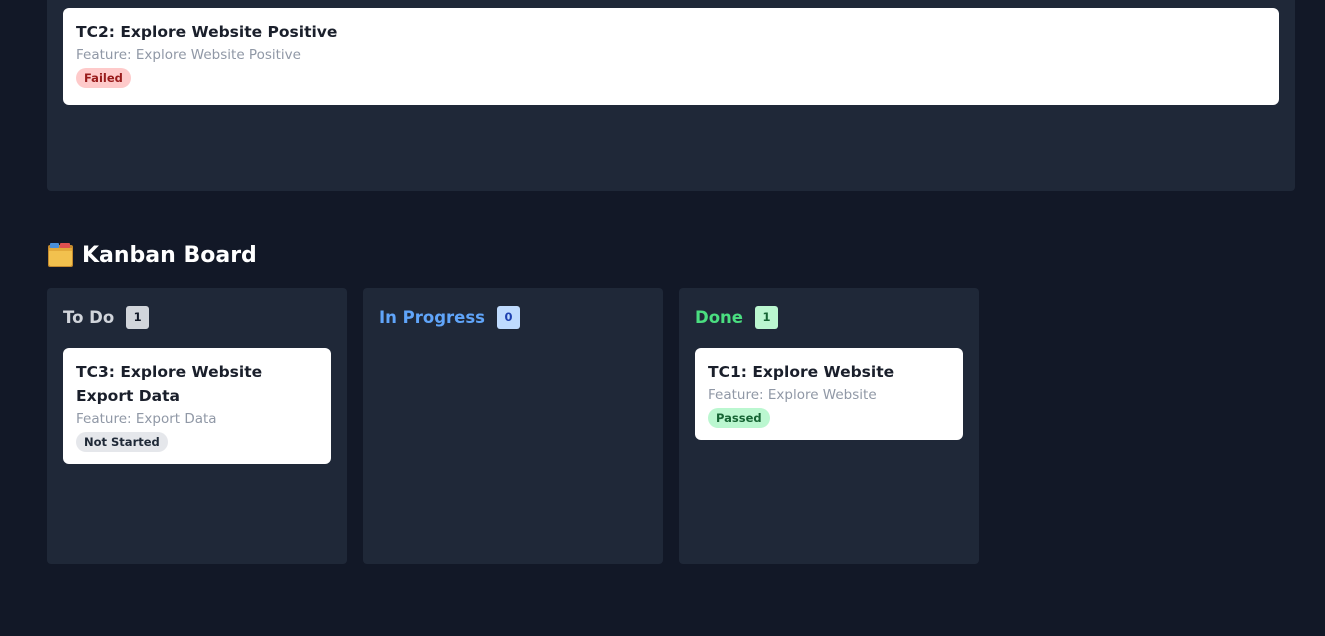 This screenshot has height=636, width=1325. I want to click on column-in-progress: In Progress 0, so click(513, 426).